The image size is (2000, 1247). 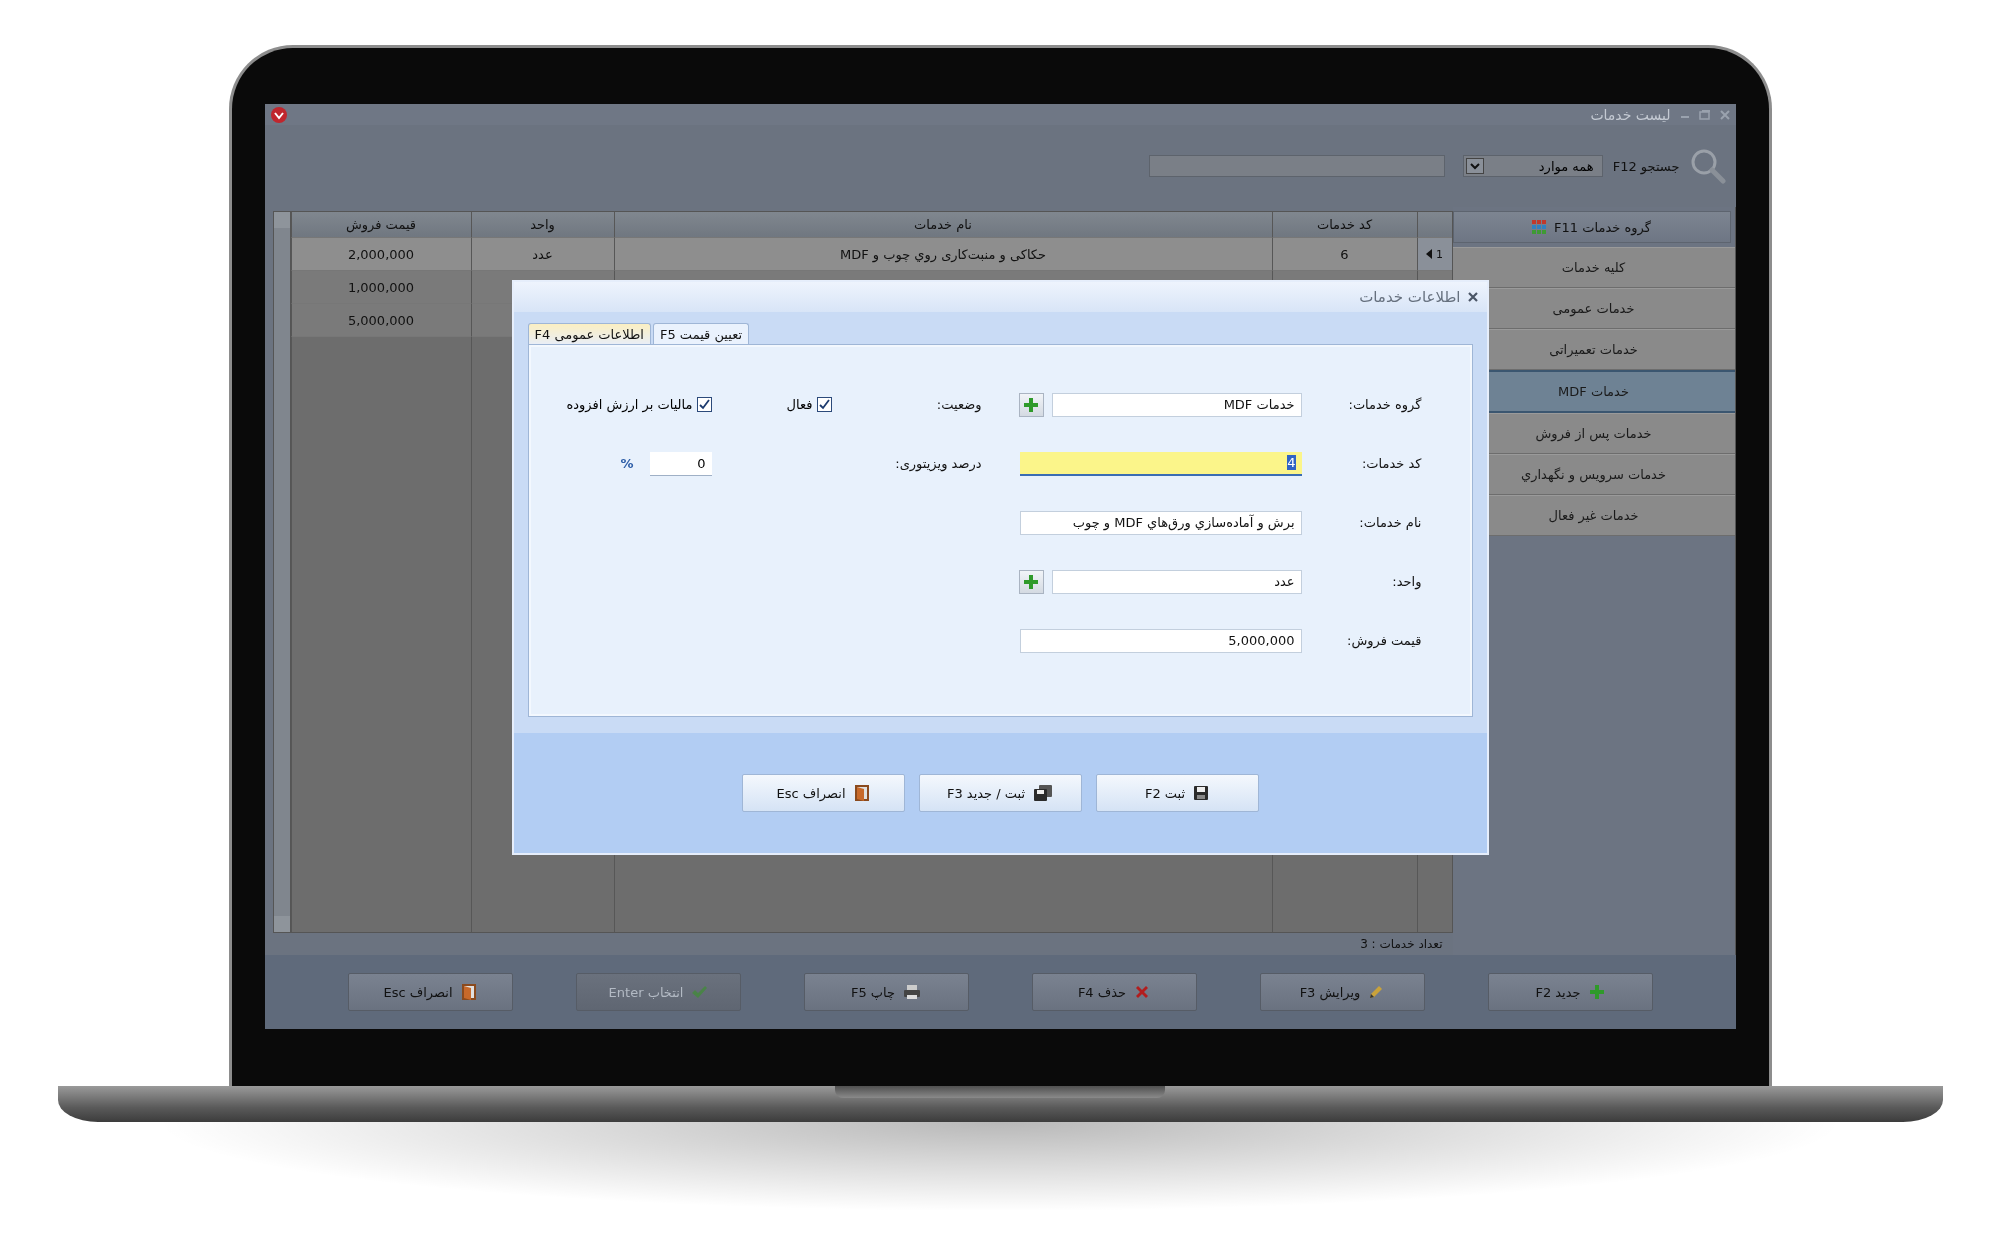 I want to click on app-logo-icon, so click(x=278, y=114).